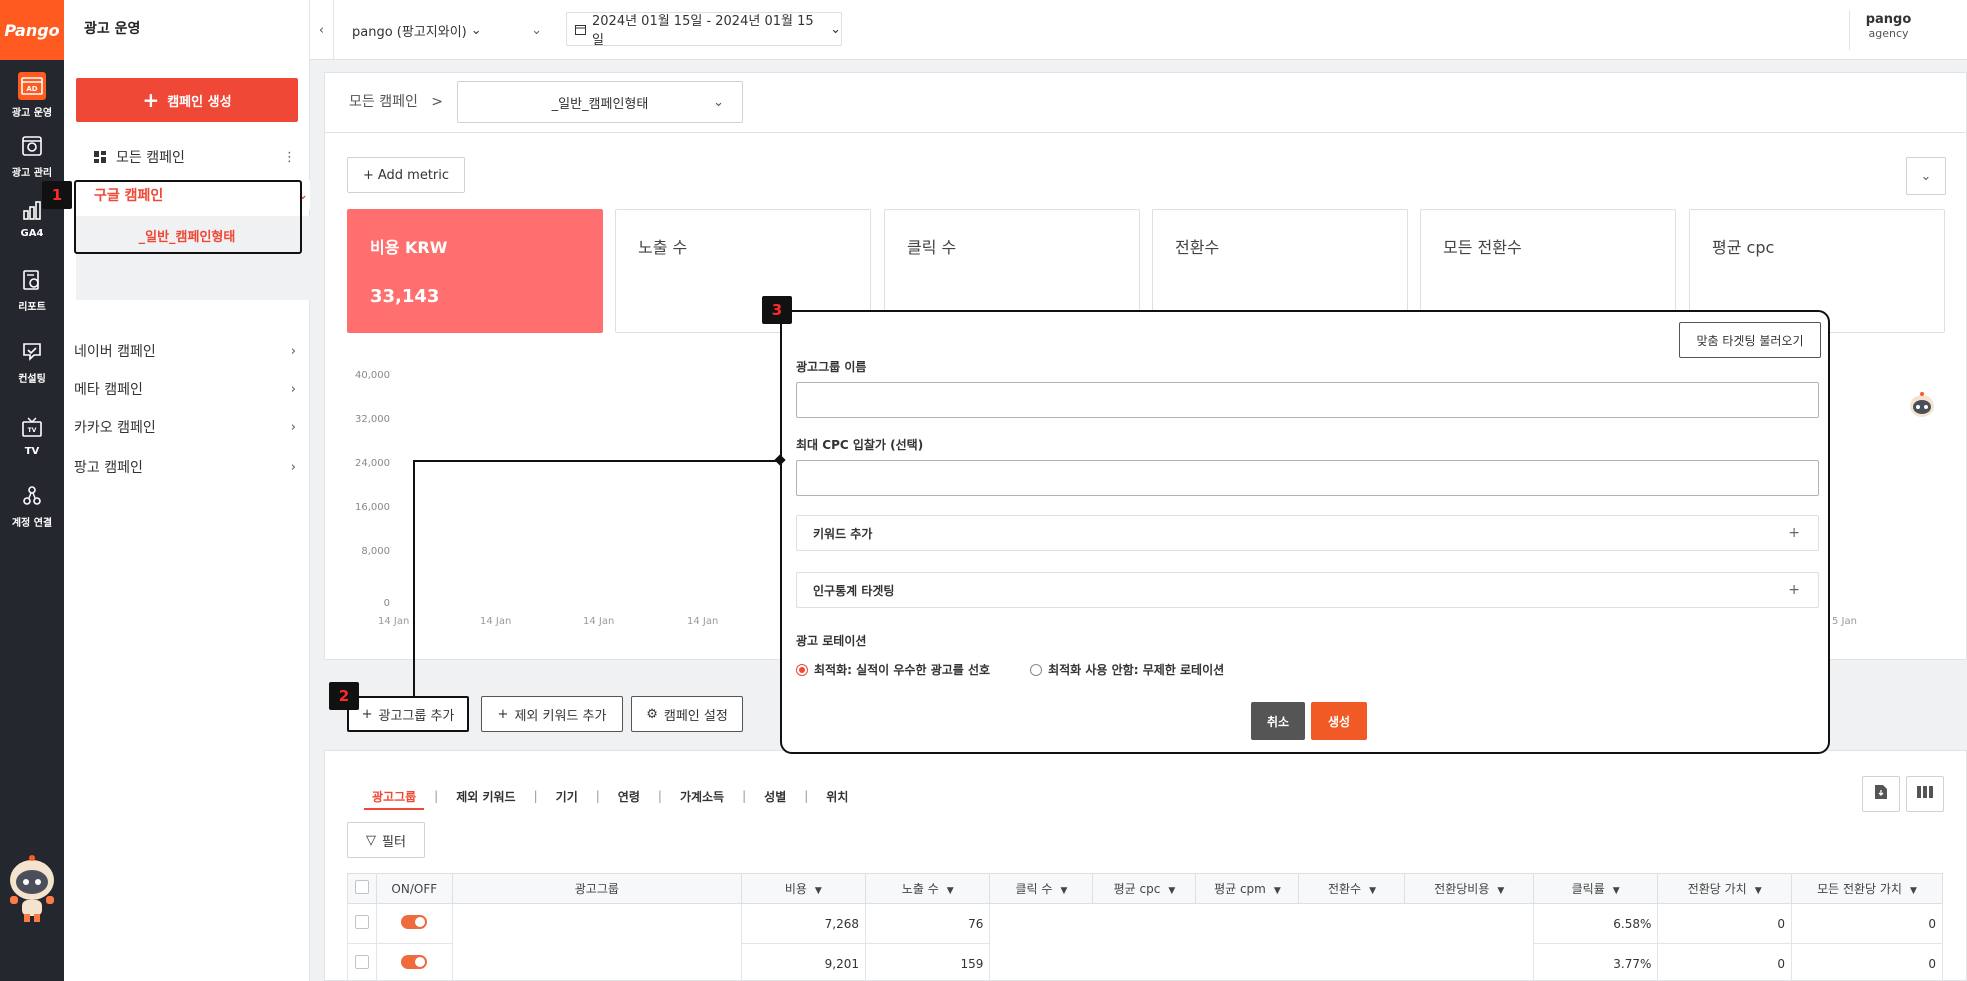 The width and height of the screenshot is (1967, 981). What do you see at coordinates (928, 962) in the screenshot?
I see `impressions-cell: 159` at bounding box center [928, 962].